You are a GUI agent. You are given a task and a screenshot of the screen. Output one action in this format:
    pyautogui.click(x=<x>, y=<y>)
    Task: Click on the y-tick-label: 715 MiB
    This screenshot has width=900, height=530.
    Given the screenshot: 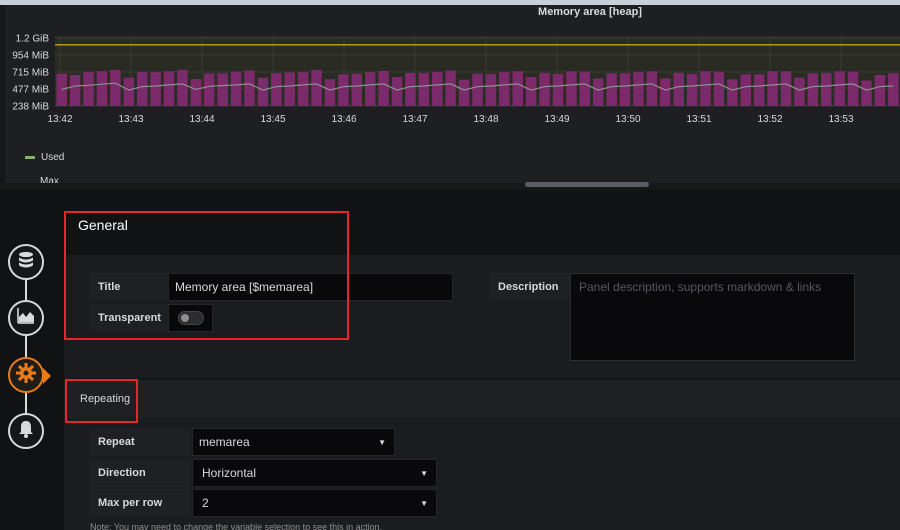 What is the action you would take?
    pyautogui.click(x=30, y=73)
    